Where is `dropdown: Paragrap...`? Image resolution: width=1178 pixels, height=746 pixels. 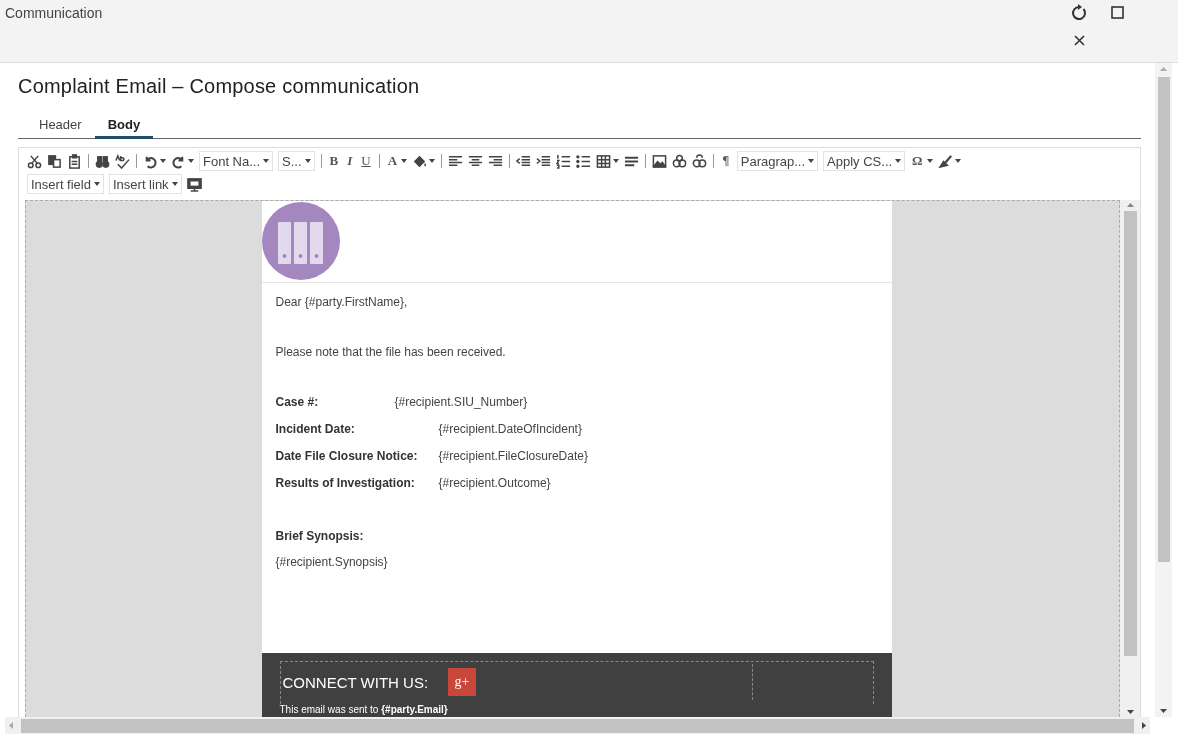
dropdown: Paragrap... is located at coordinates (777, 161).